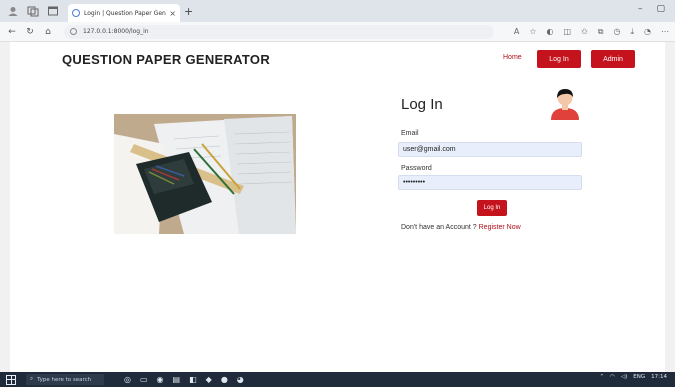 The image size is (675, 387). What do you see at coordinates (584, 32) in the screenshot?
I see `favorites-icon: ✩` at bounding box center [584, 32].